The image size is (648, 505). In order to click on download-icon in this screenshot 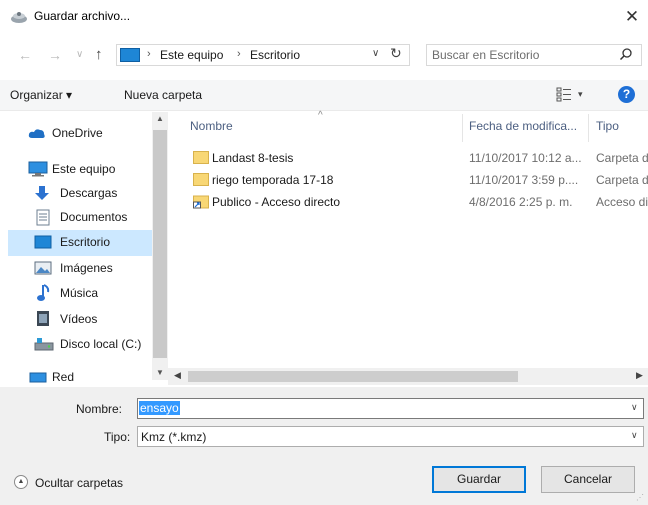, I will do `click(42, 193)`.